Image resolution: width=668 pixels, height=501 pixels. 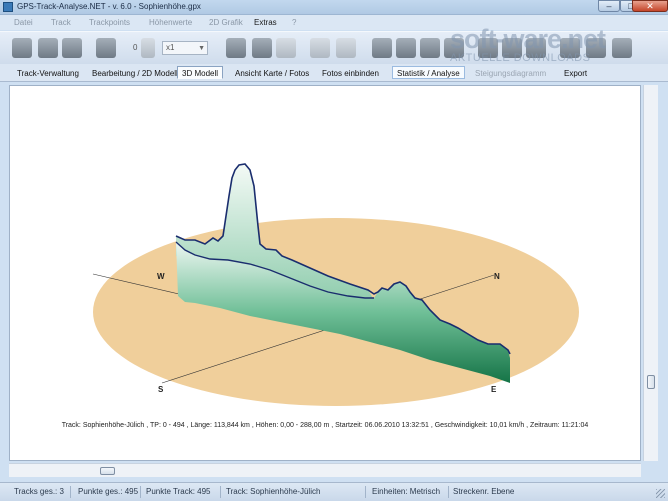 I want to click on menu-2d-grafik: 2D Grafik, so click(x=226, y=22).